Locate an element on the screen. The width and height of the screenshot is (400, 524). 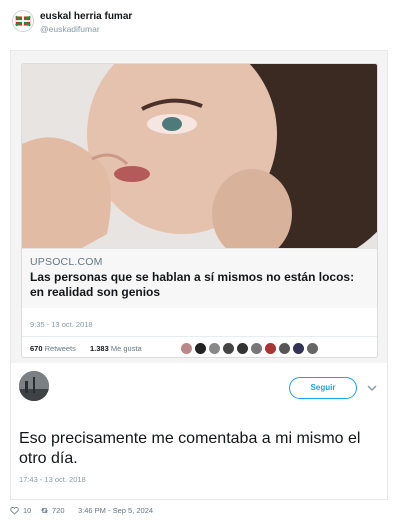
display-name: euskal herria fumar is located at coordinates (86, 16).